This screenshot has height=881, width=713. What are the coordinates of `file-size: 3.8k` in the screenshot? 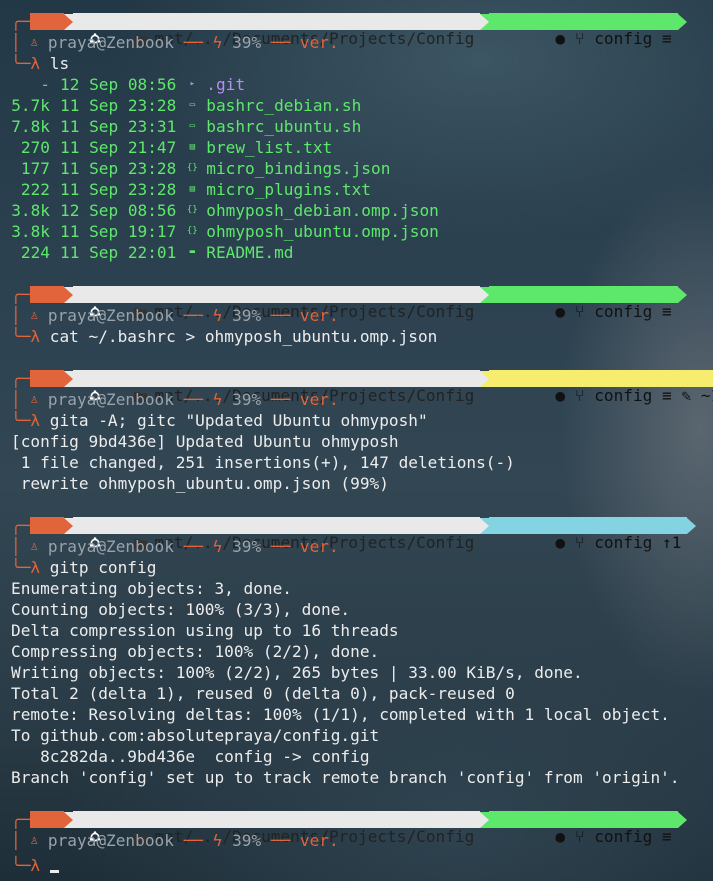 It's located at (30, 210).